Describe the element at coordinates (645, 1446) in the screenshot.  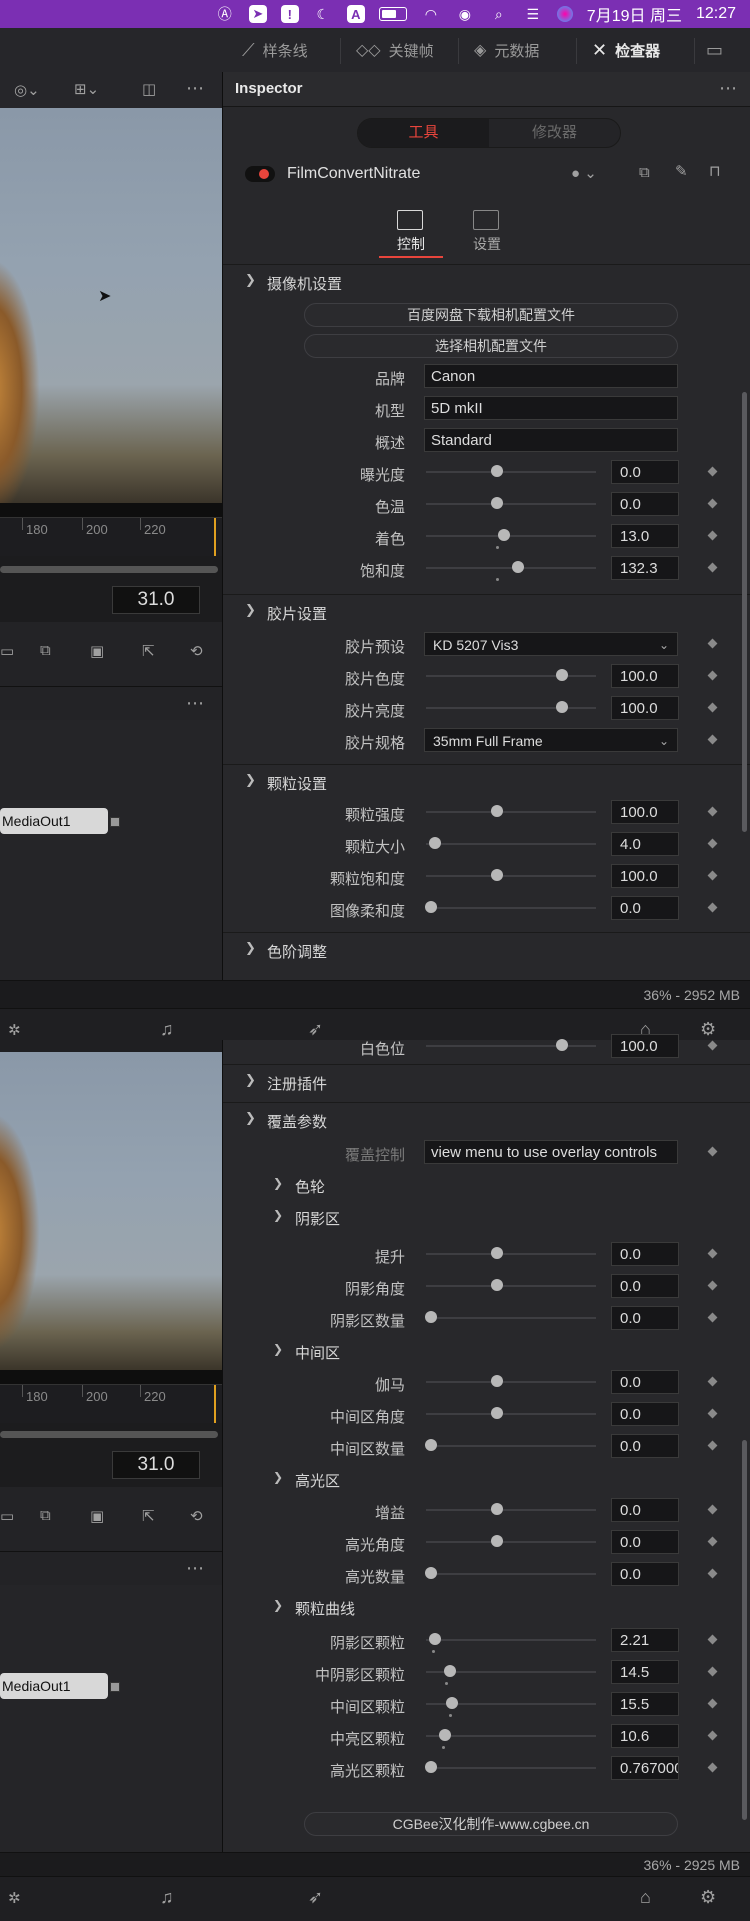
I see `mid-amount-value: 0.0` at that location.